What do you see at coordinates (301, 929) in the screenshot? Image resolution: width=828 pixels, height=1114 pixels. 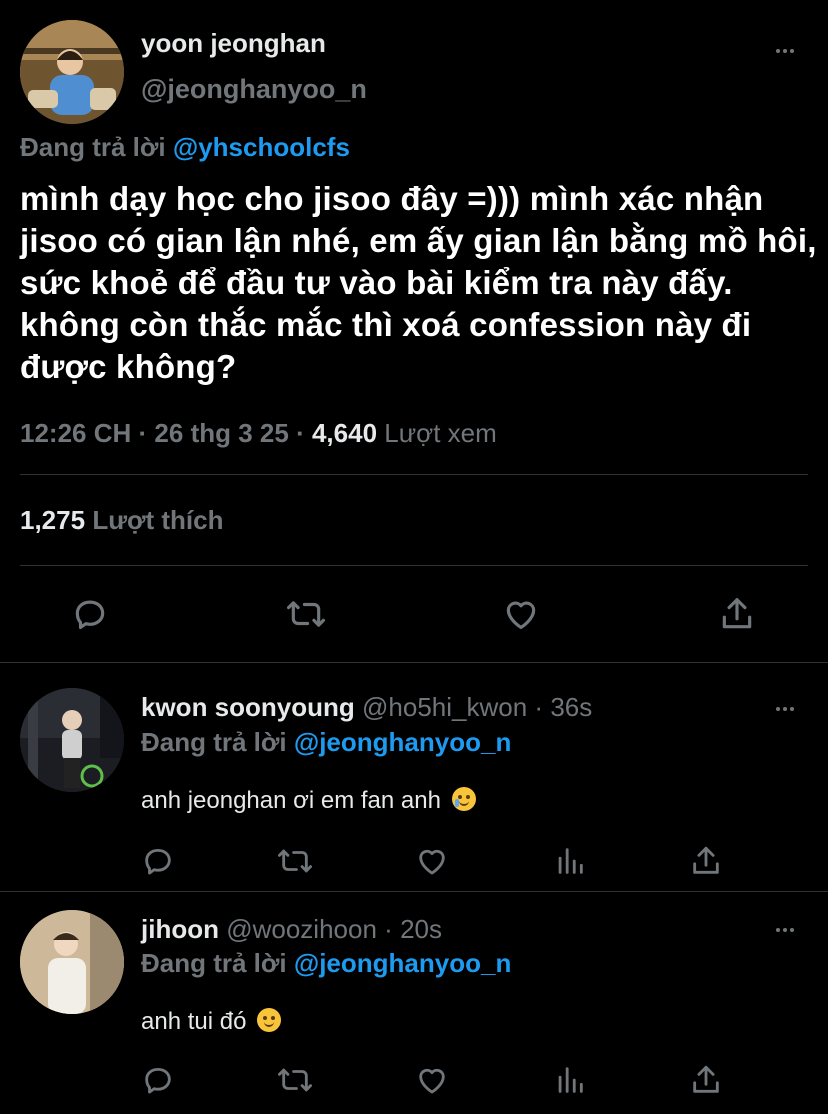 I see `reply-author-handle: @woozihoon` at bounding box center [301, 929].